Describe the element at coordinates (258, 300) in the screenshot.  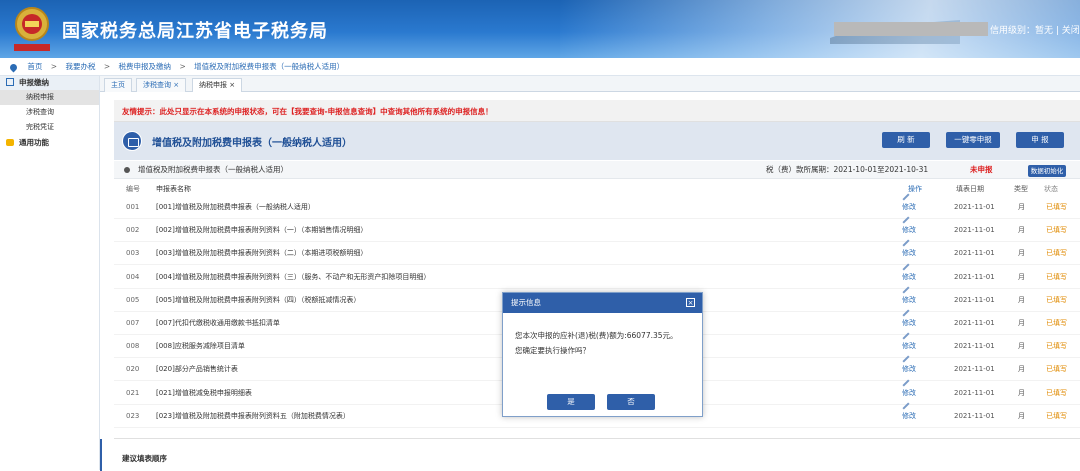
I see `row-form-name: [005]增值税及附加税费申报表附列资料（四）（税额抵减情况表）` at that location.